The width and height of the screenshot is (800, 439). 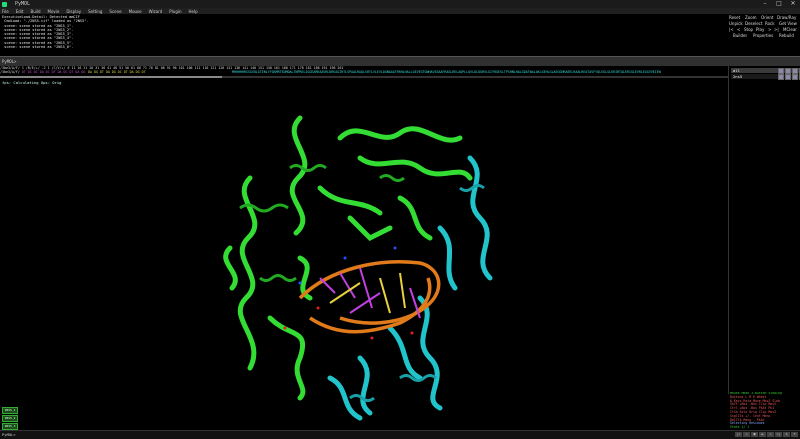 What do you see at coordinates (786, 35) in the screenshot?
I see `rebuild-button: Rebuild` at bounding box center [786, 35].